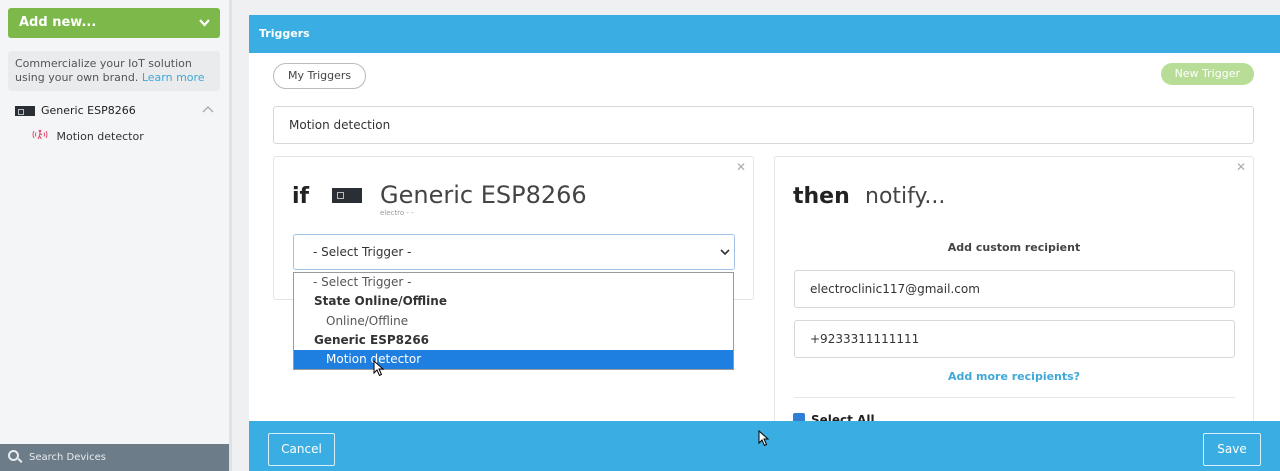 This screenshot has height=471, width=1280. What do you see at coordinates (1232, 449) in the screenshot?
I see `save-button: Save` at bounding box center [1232, 449].